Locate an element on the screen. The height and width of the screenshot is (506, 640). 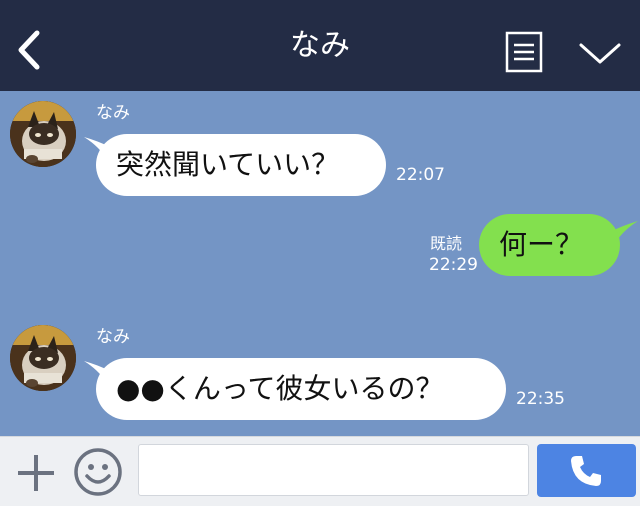
add-attachment-button is located at coordinates (36, 473).